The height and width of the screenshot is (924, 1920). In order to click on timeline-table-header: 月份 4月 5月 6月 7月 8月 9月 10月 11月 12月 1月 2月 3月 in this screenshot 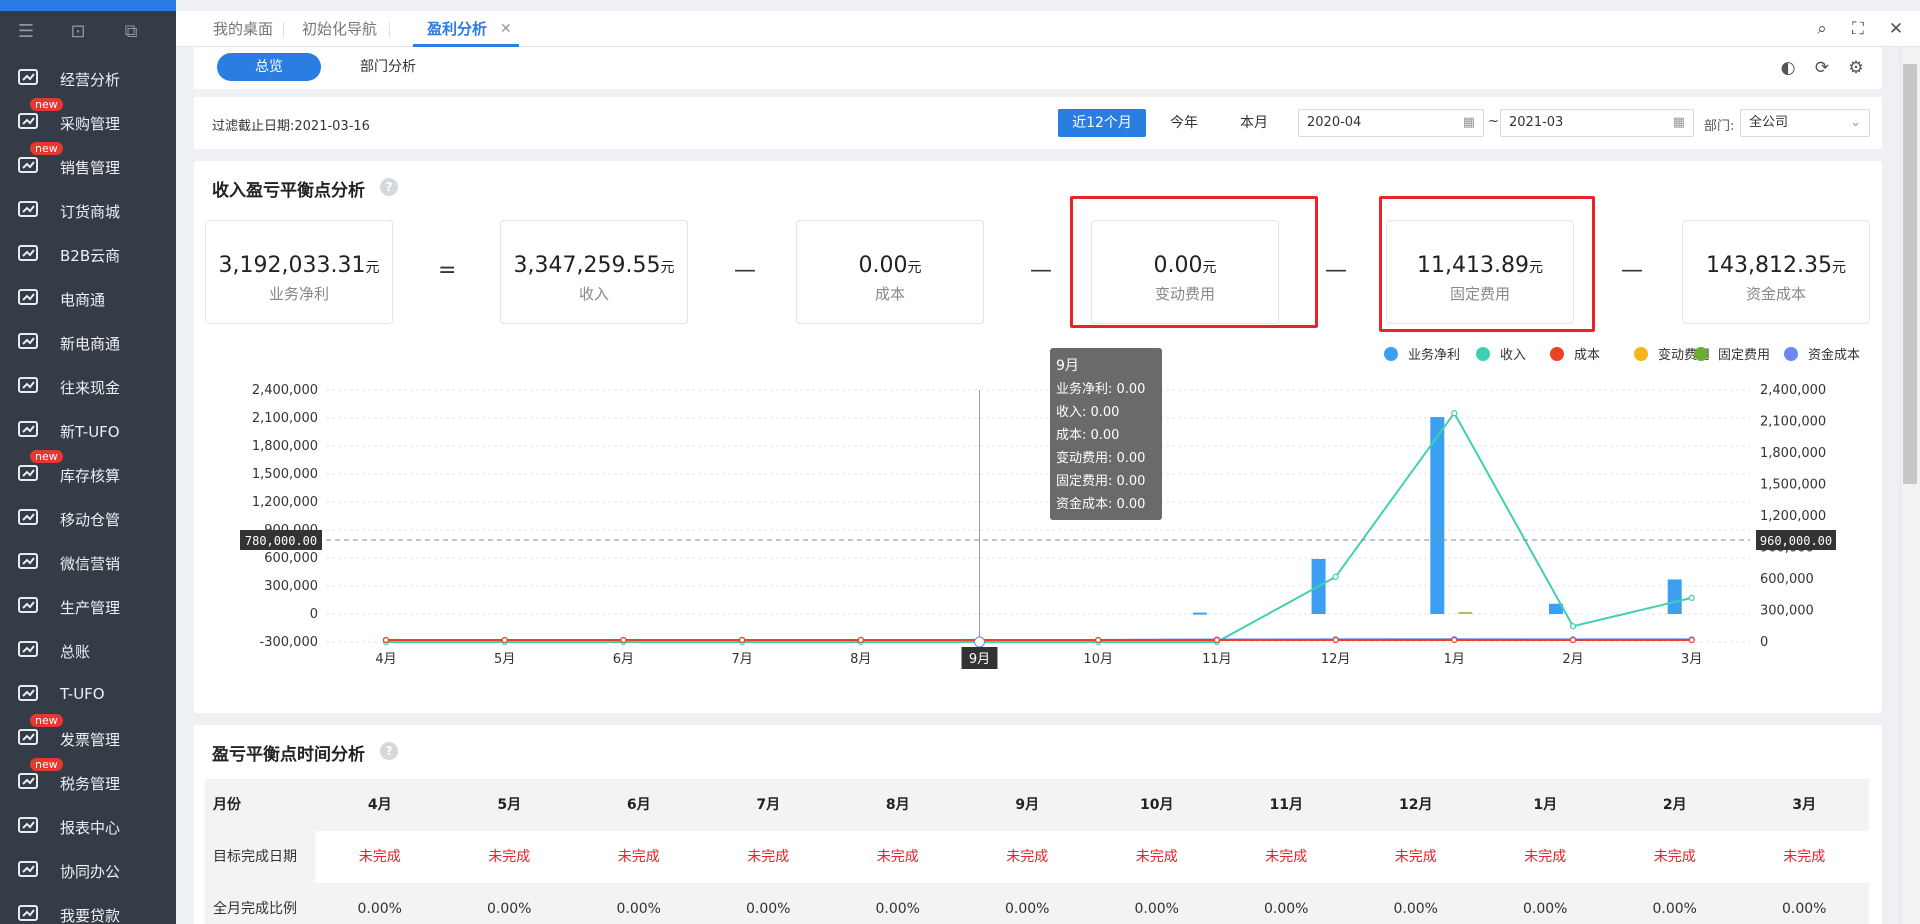, I will do `click(1037, 805)`.